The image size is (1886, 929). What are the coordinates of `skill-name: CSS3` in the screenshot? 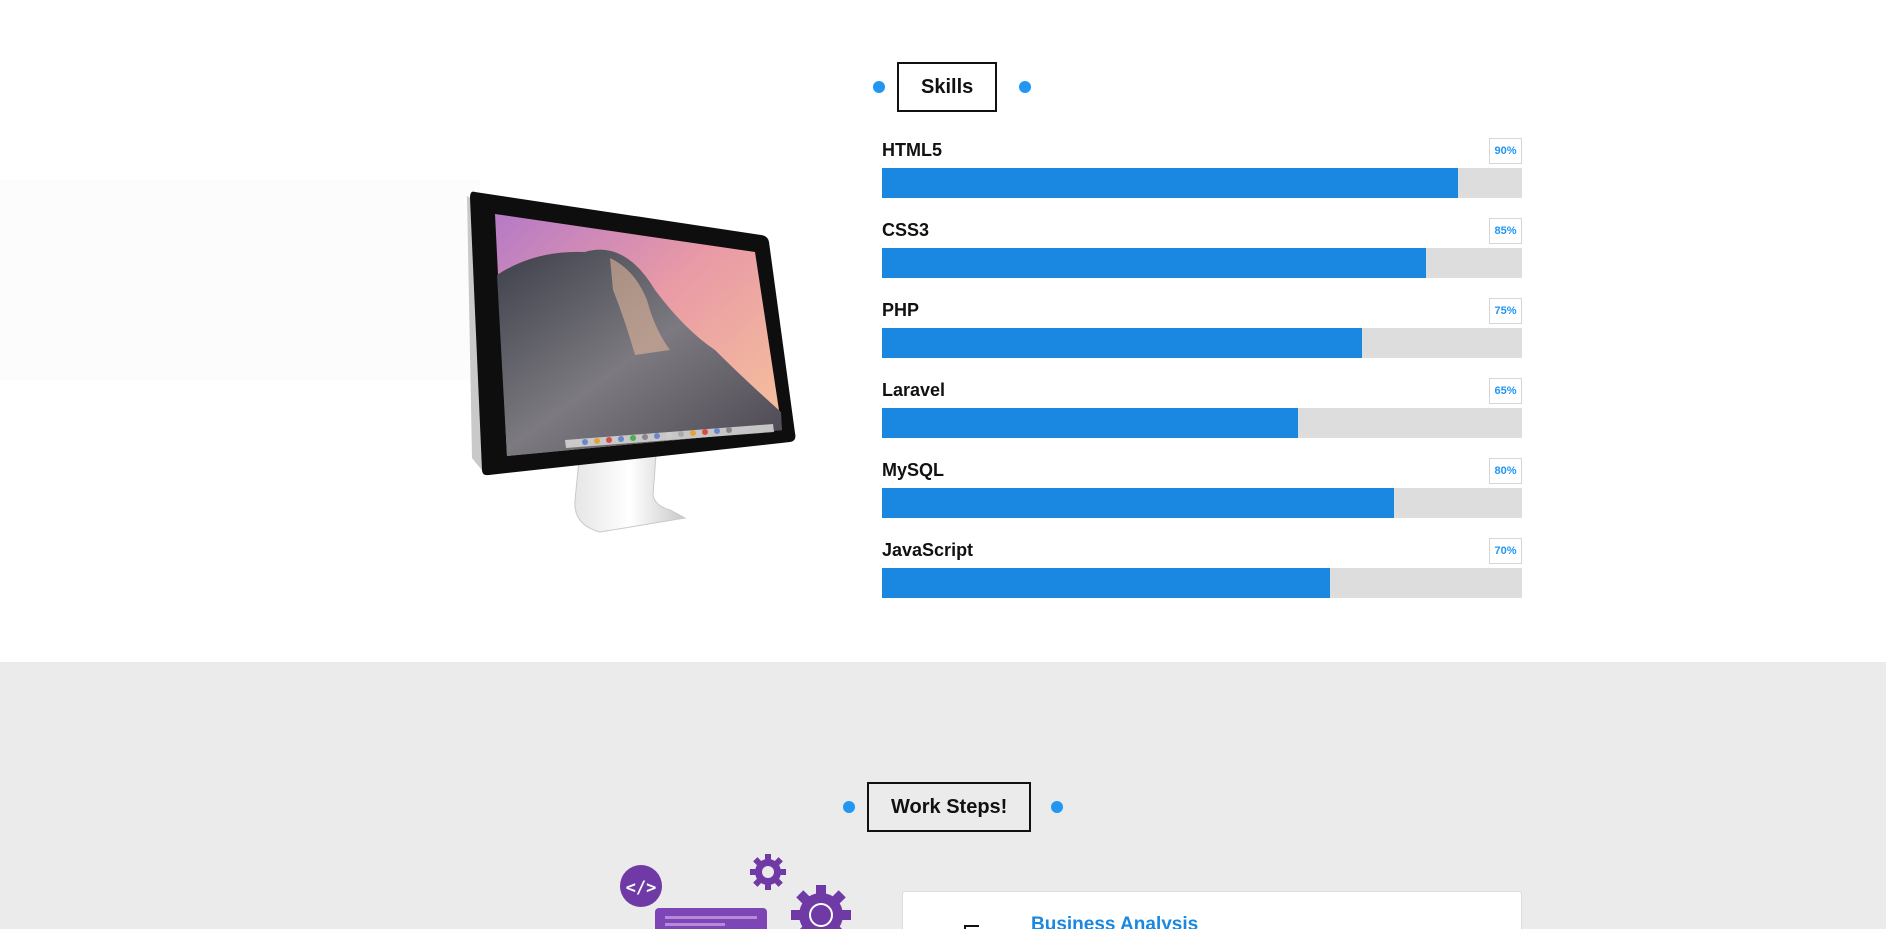 It's located at (906, 230).